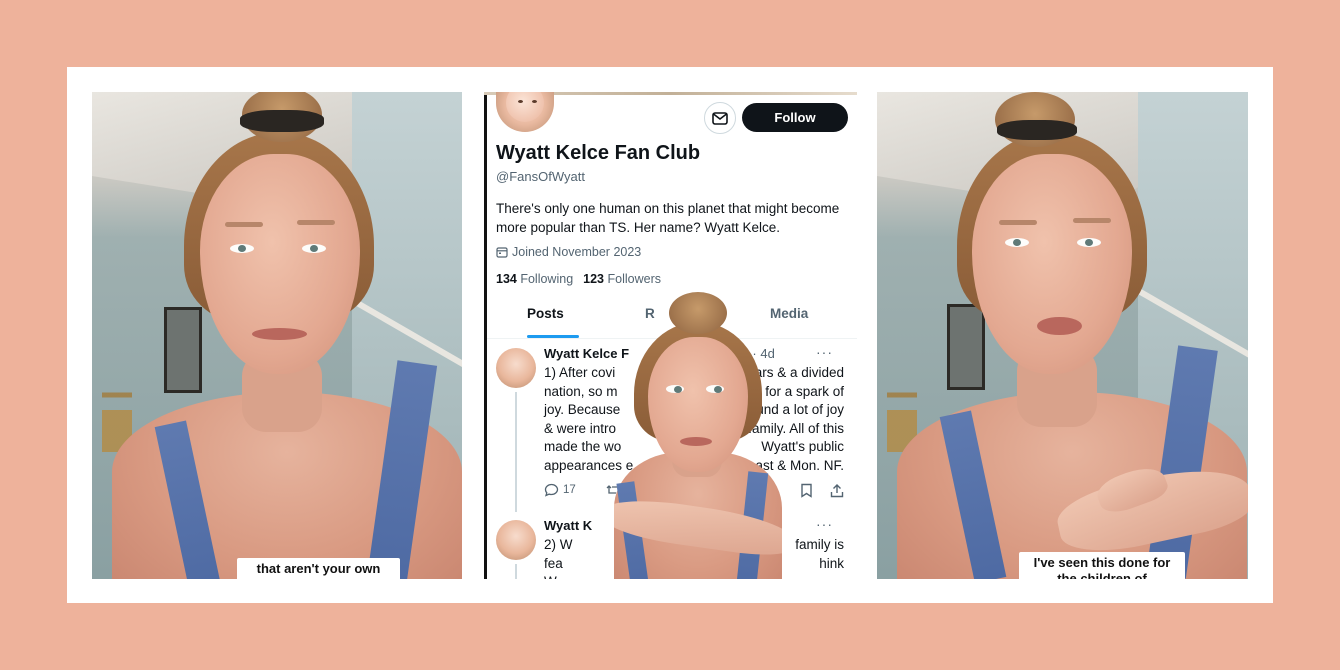 The image size is (1340, 670). I want to click on message-button, so click(720, 118).